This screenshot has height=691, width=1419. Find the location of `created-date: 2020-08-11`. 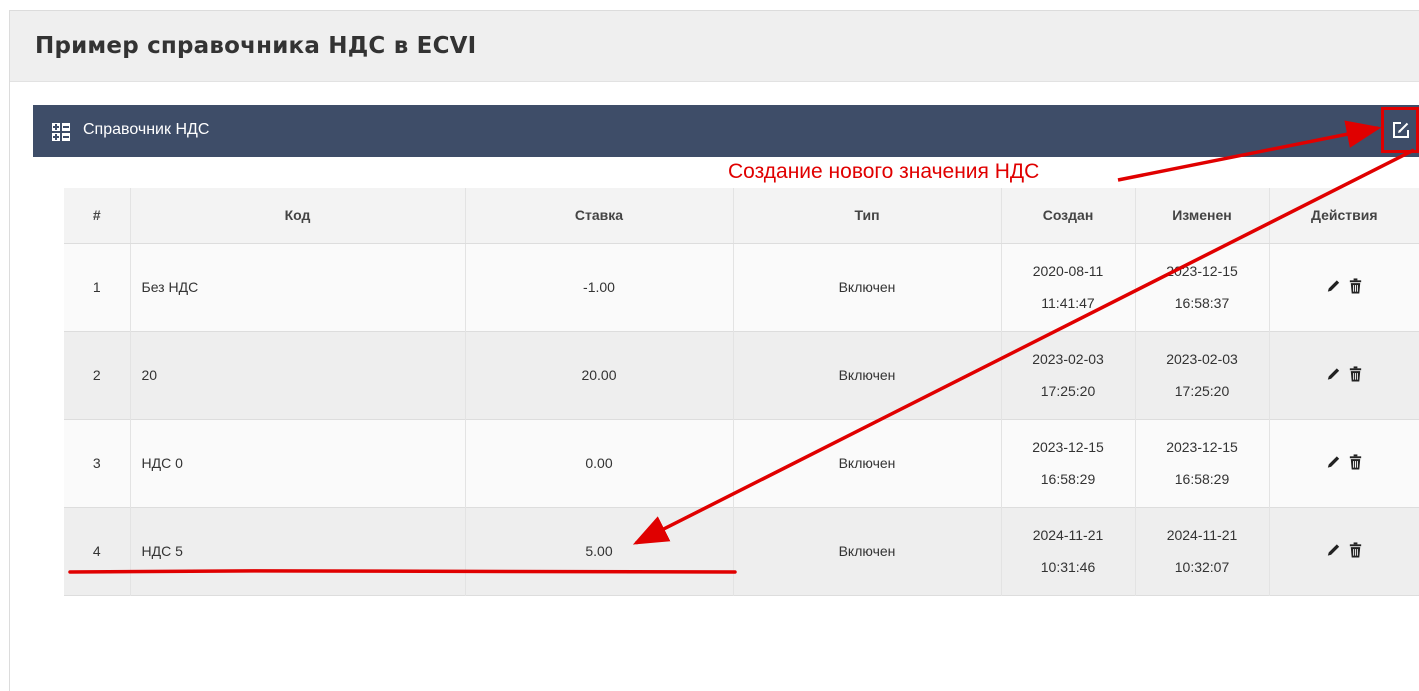

created-date: 2020-08-11 is located at coordinates (1068, 271).